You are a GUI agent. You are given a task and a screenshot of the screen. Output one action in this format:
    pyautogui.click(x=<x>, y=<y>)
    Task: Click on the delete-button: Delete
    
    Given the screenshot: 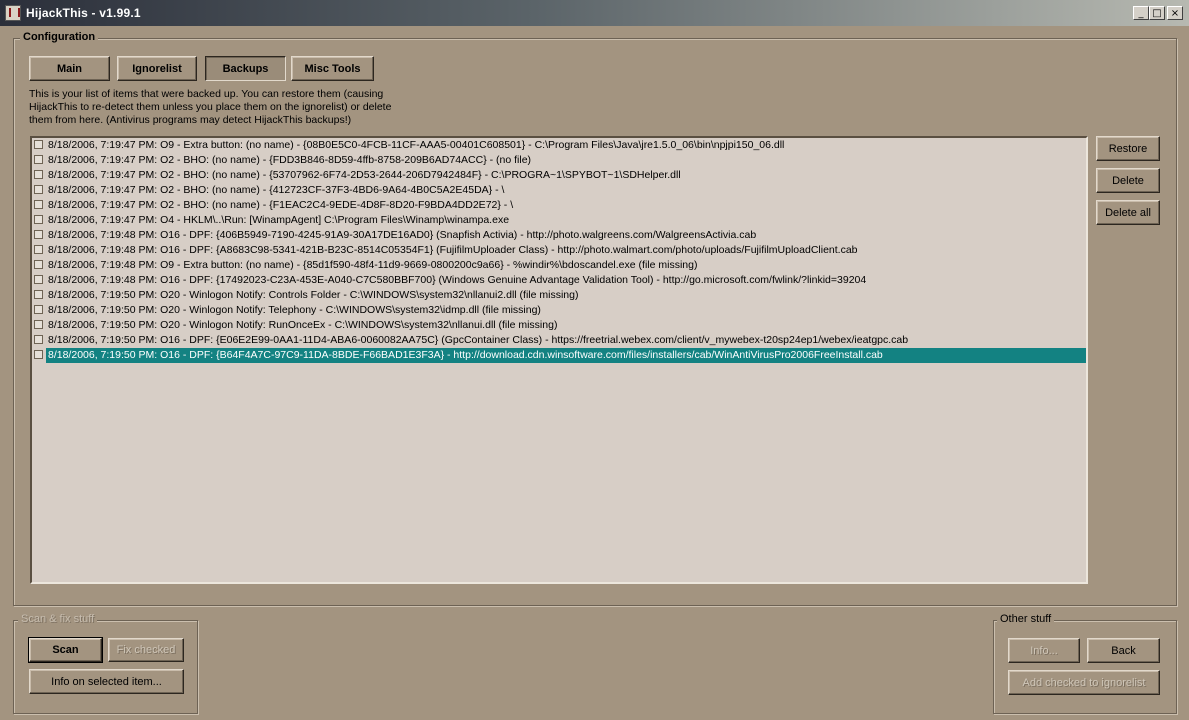 What is the action you would take?
    pyautogui.click(x=1128, y=180)
    